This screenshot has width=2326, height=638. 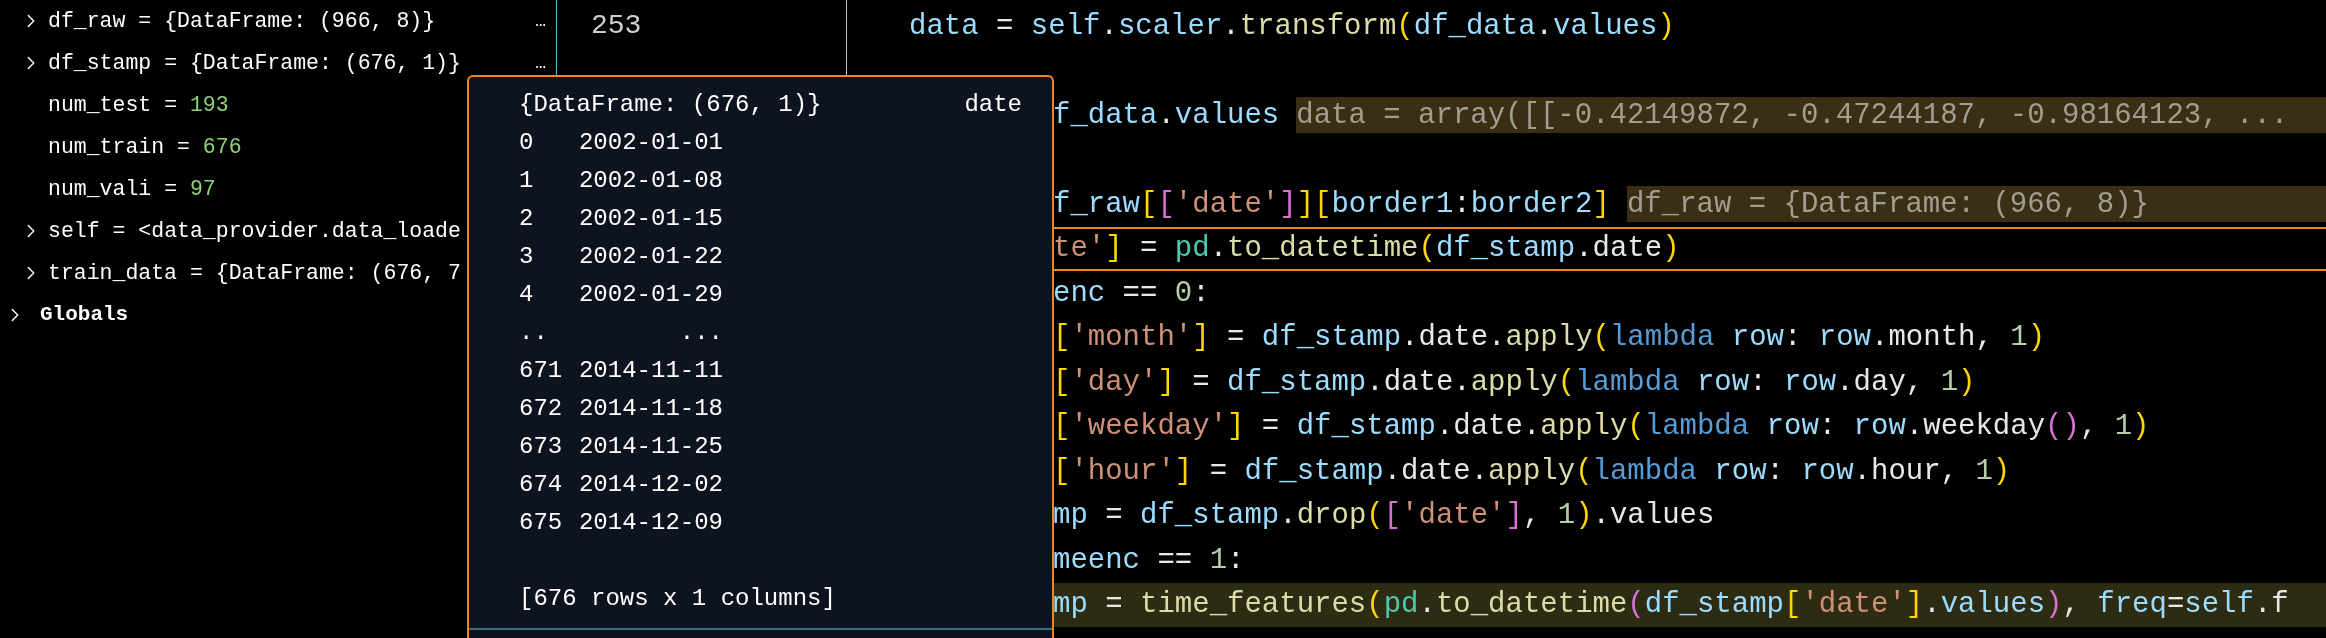 I want to click on tooltip-header: {DataFrame: (676, 1)}, so click(x=670, y=105).